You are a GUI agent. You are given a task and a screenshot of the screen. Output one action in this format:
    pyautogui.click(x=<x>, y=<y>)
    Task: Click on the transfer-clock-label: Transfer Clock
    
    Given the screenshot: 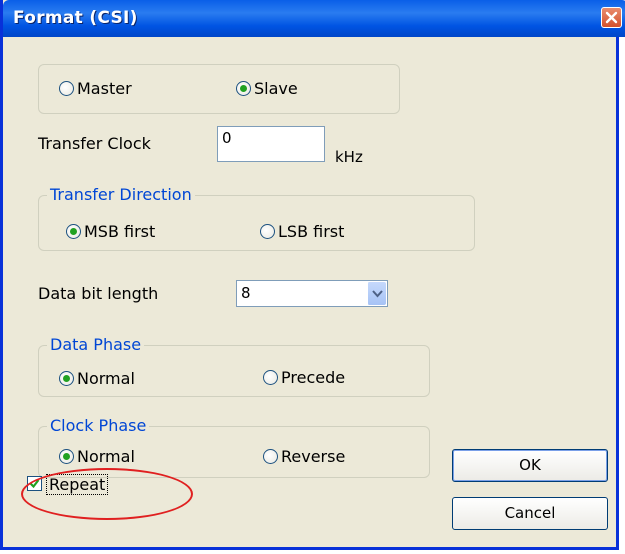 What is the action you would take?
    pyautogui.click(x=94, y=143)
    